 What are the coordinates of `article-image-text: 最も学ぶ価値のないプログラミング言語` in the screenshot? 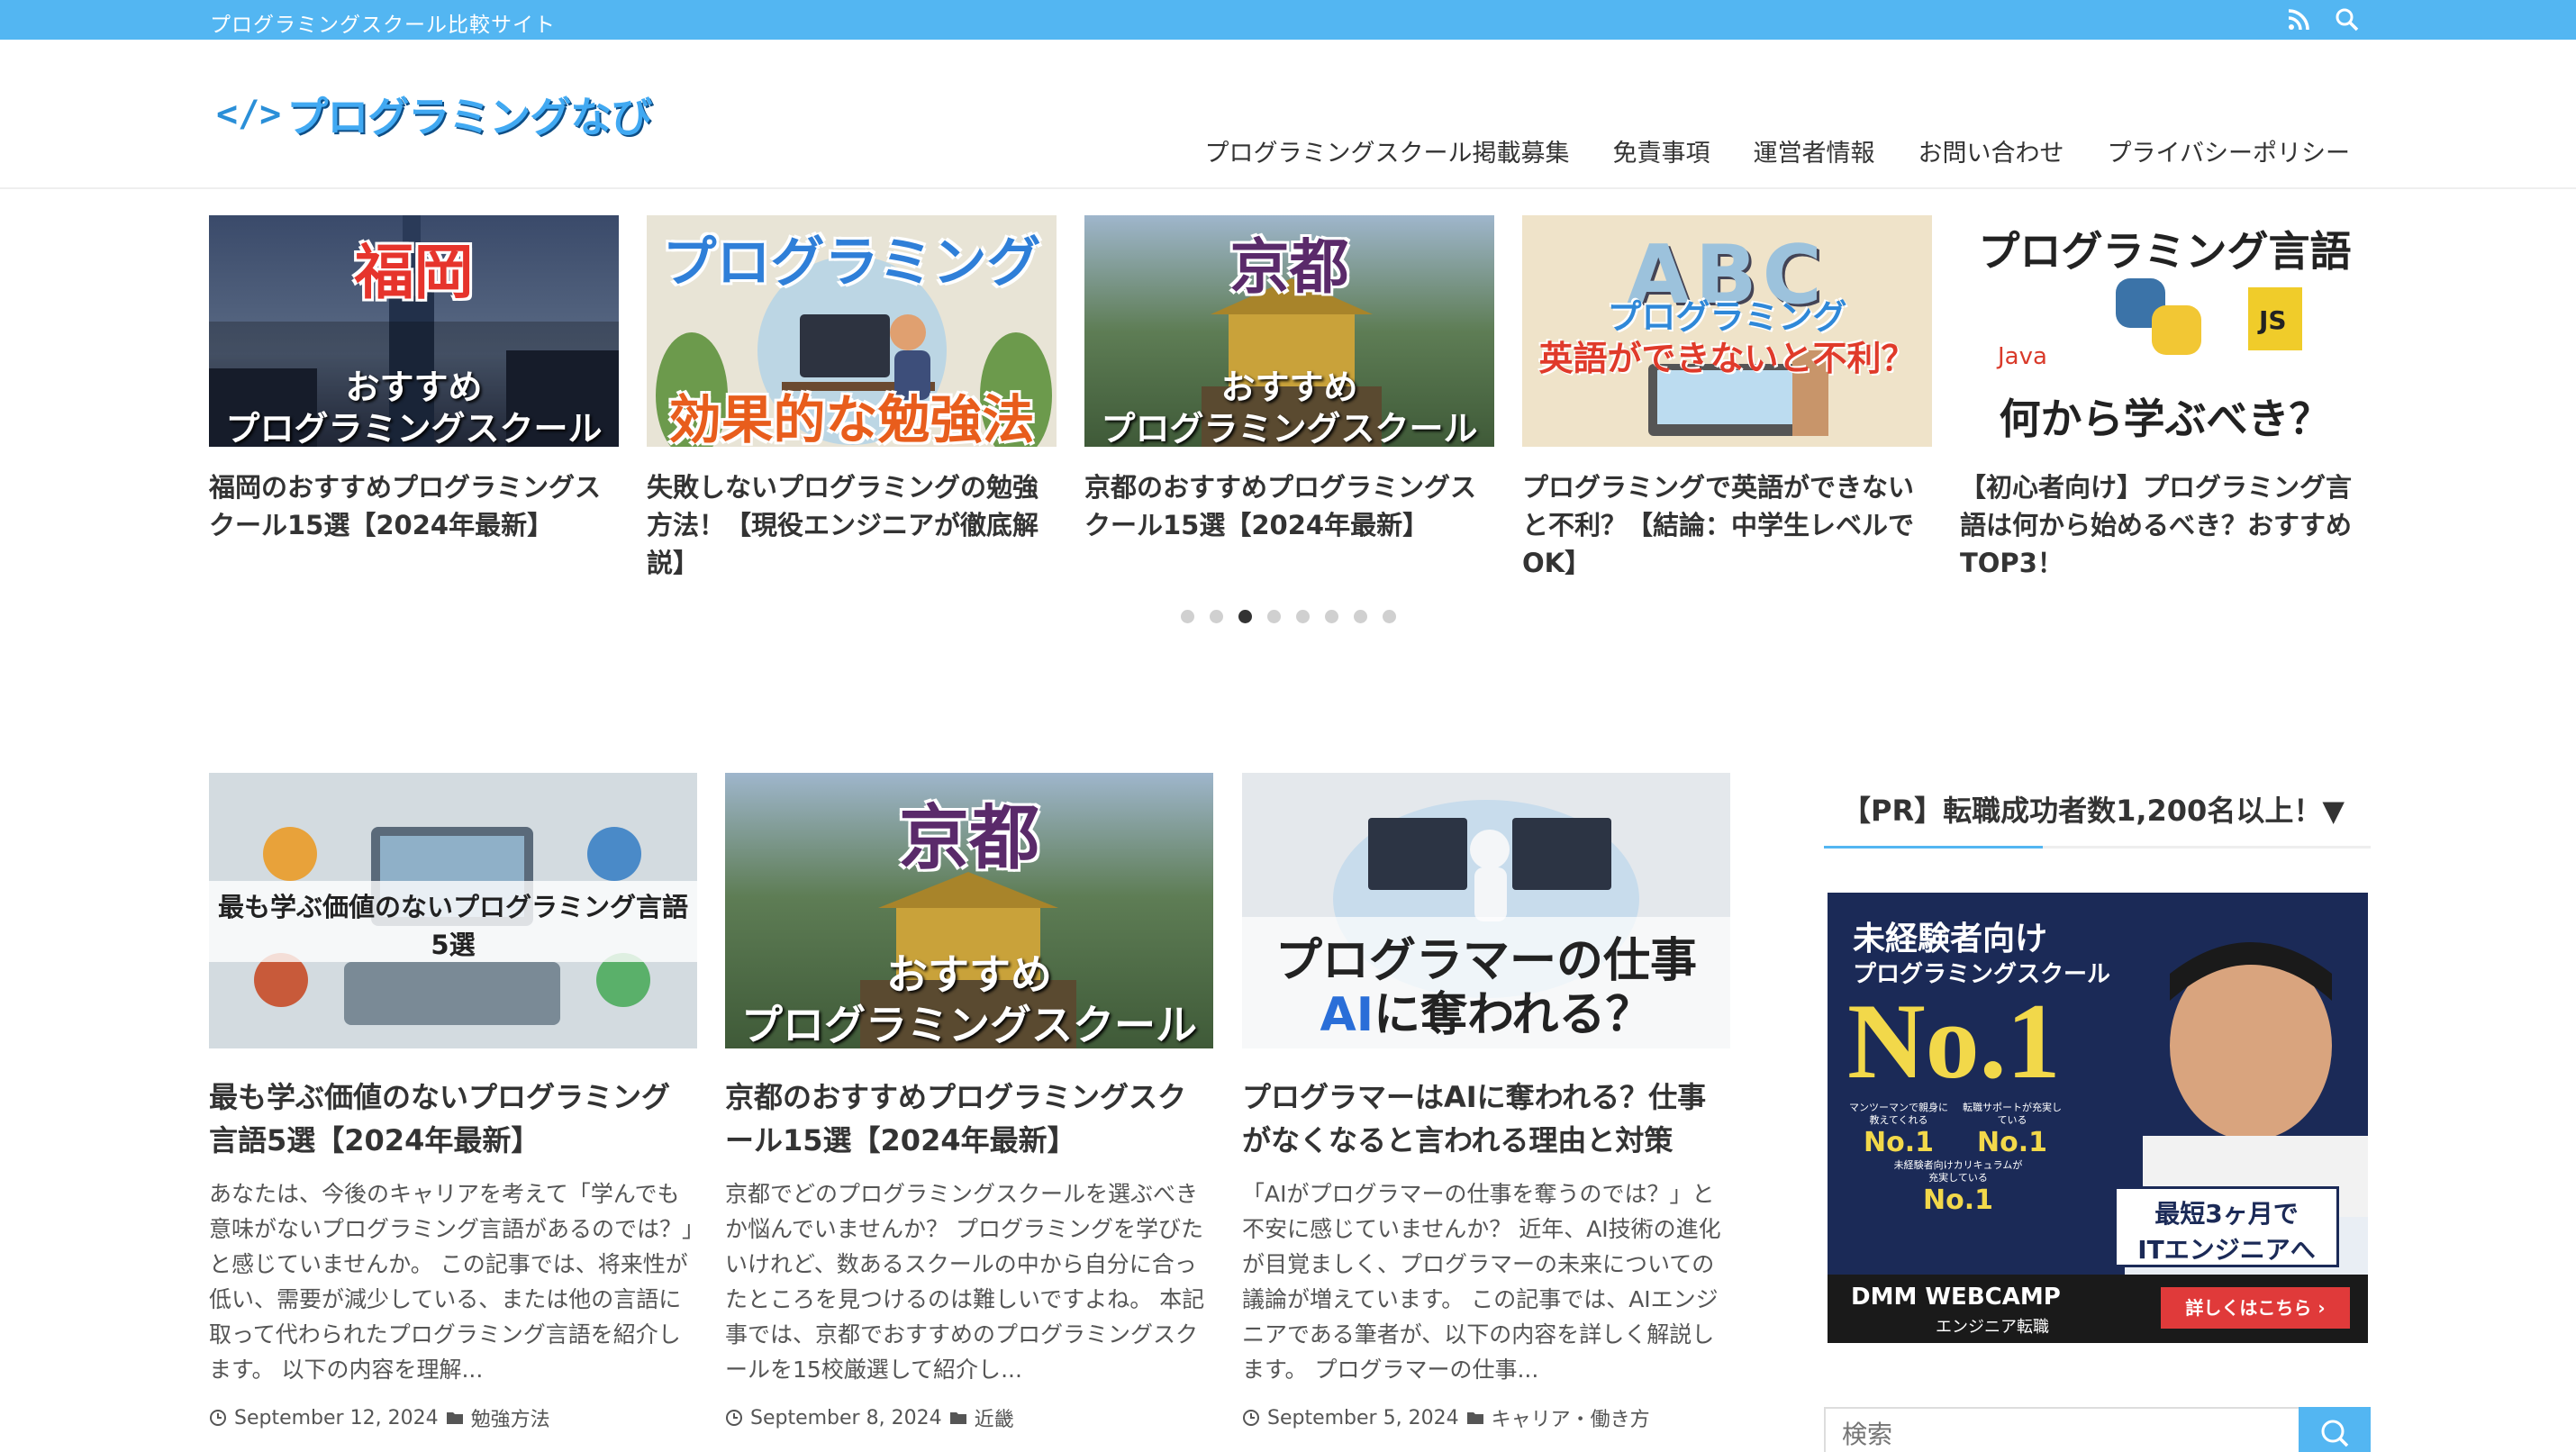 It's located at (453, 907).